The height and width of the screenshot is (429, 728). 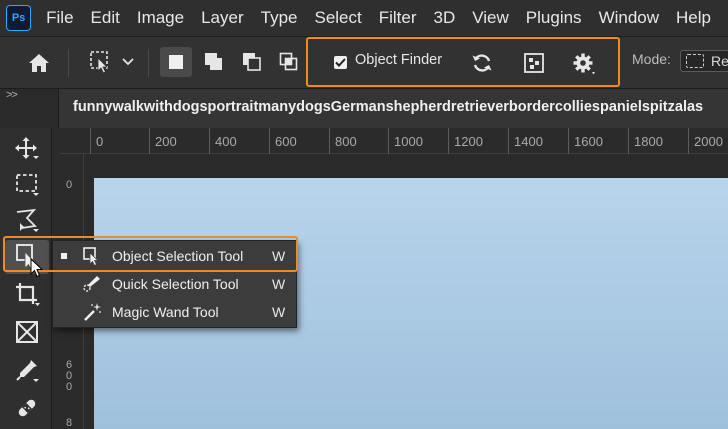 What do you see at coordinates (27, 148) in the screenshot?
I see `move-tool-icon` at bounding box center [27, 148].